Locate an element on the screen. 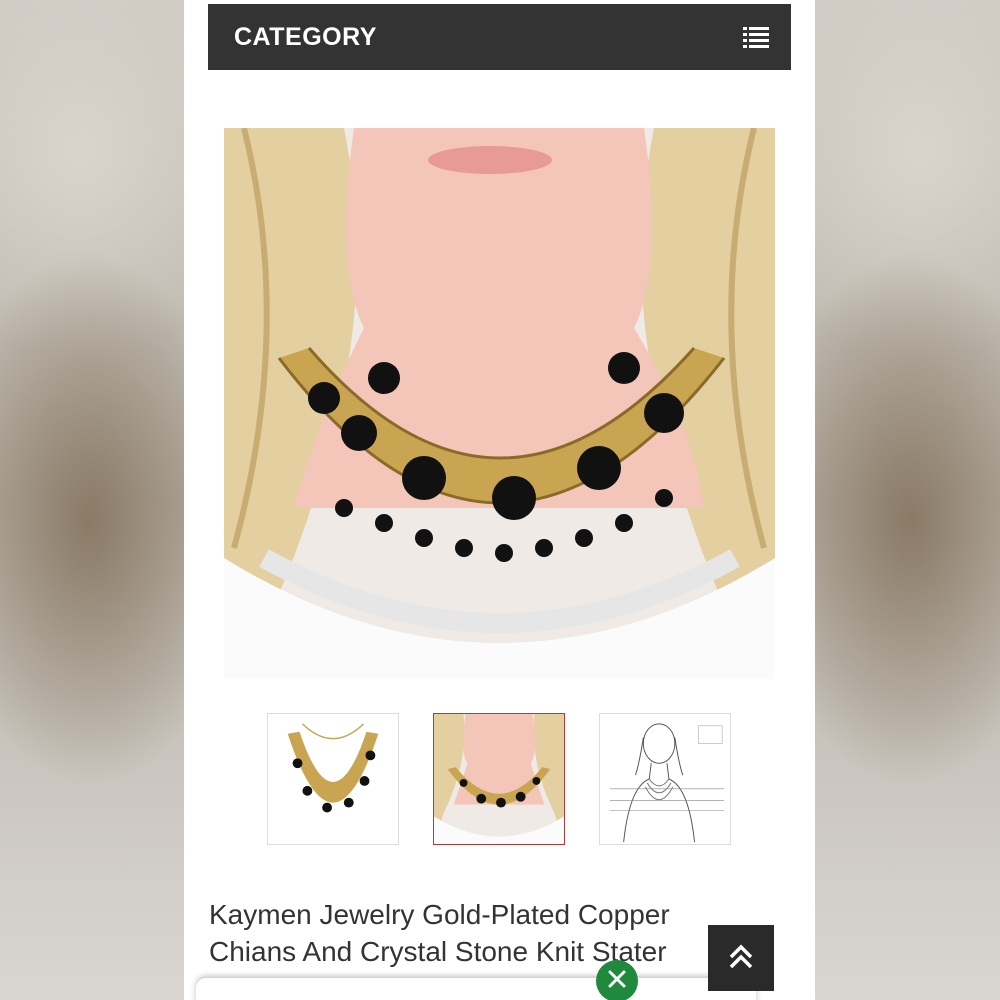 The width and height of the screenshot is (1000, 1000). close-button is located at coordinates (617, 980).